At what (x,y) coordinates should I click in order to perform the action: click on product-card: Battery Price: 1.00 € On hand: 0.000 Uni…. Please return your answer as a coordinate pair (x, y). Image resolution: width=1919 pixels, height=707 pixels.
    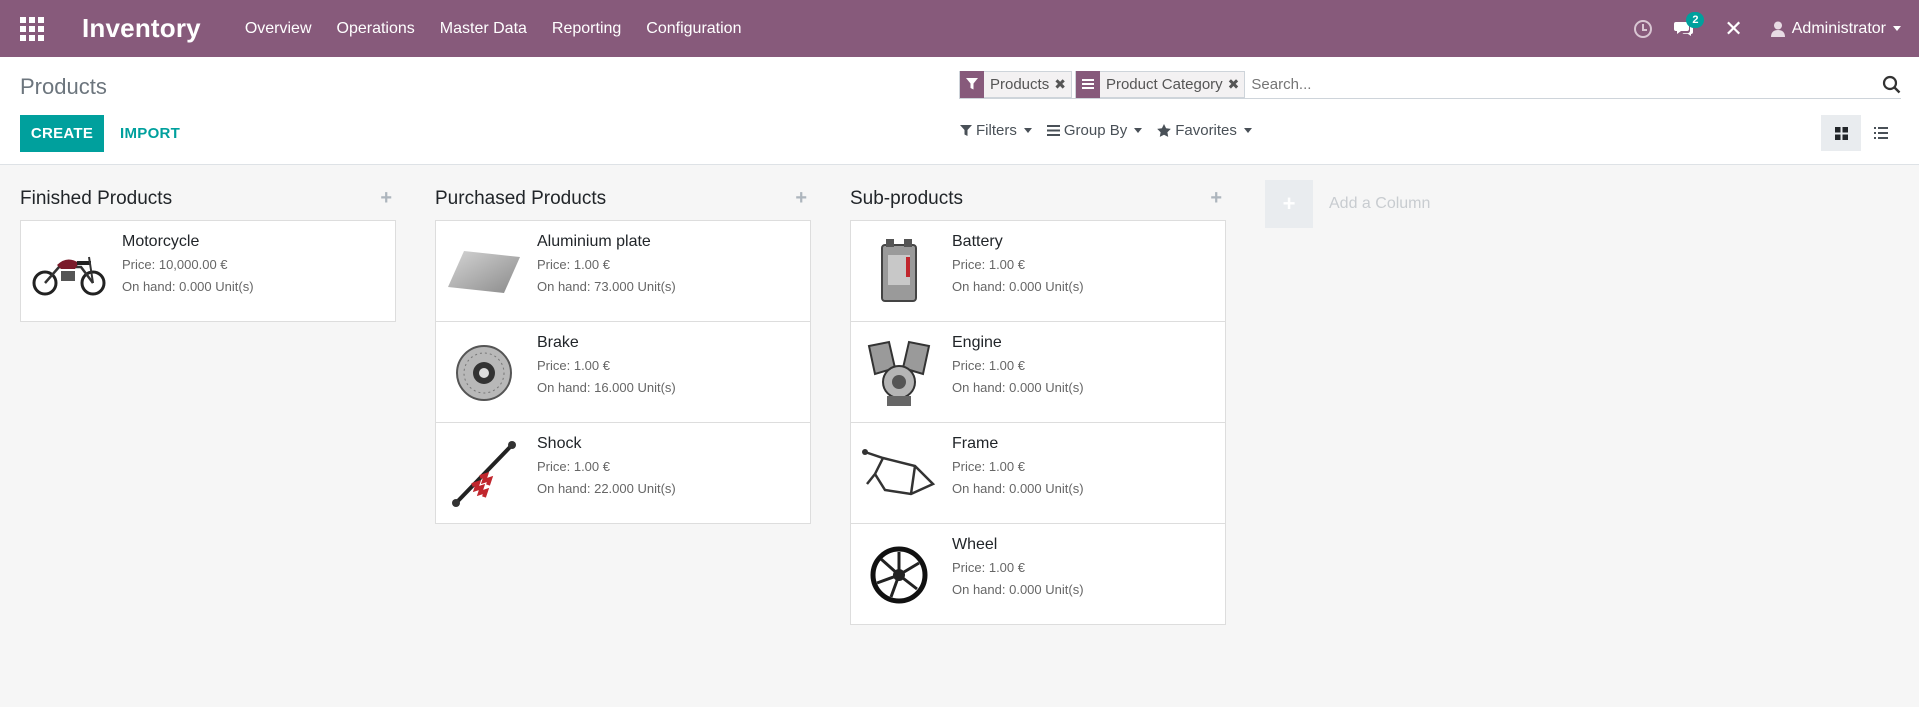
    Looking at the image, I should click on (1038, 271).